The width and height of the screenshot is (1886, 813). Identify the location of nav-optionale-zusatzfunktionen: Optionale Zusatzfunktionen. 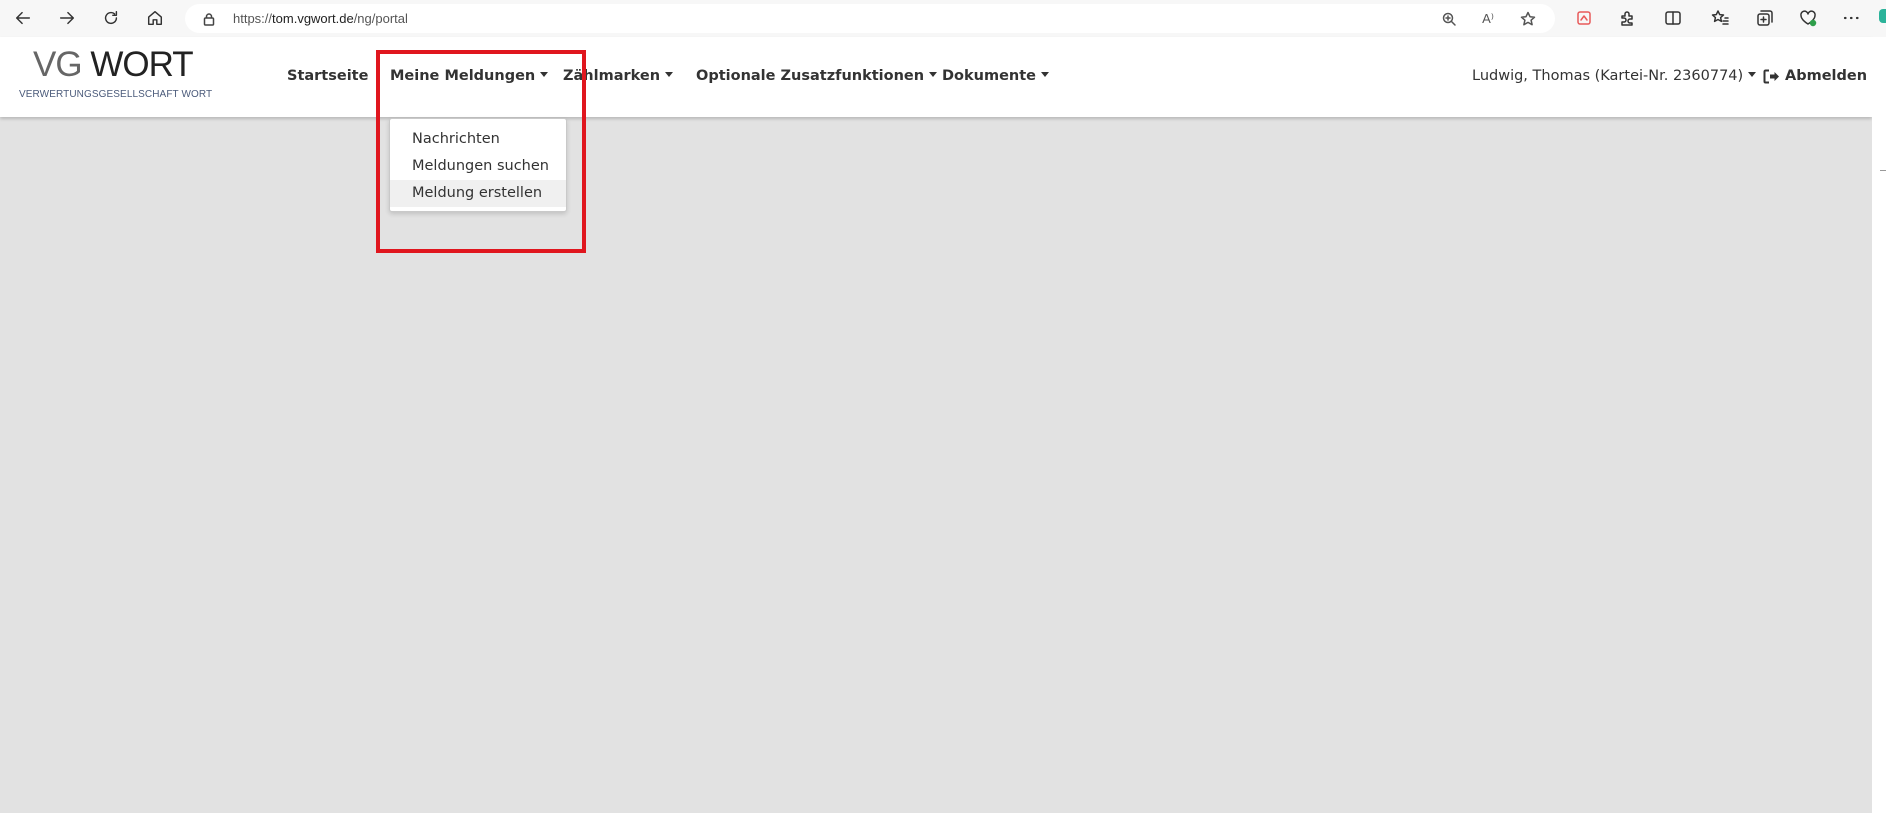
(817, 76).